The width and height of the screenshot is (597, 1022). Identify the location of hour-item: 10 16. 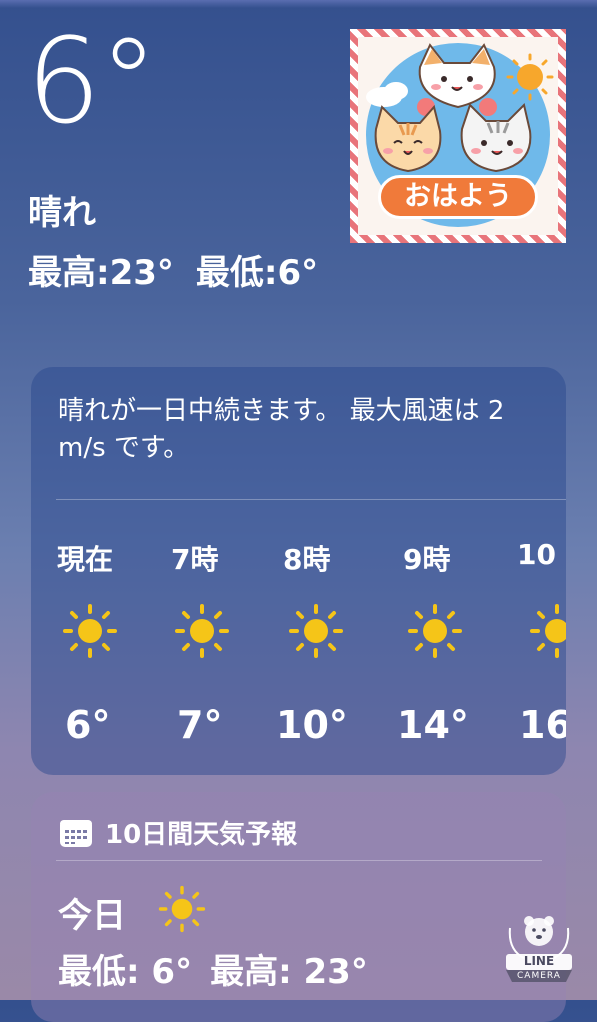
(534, 571).